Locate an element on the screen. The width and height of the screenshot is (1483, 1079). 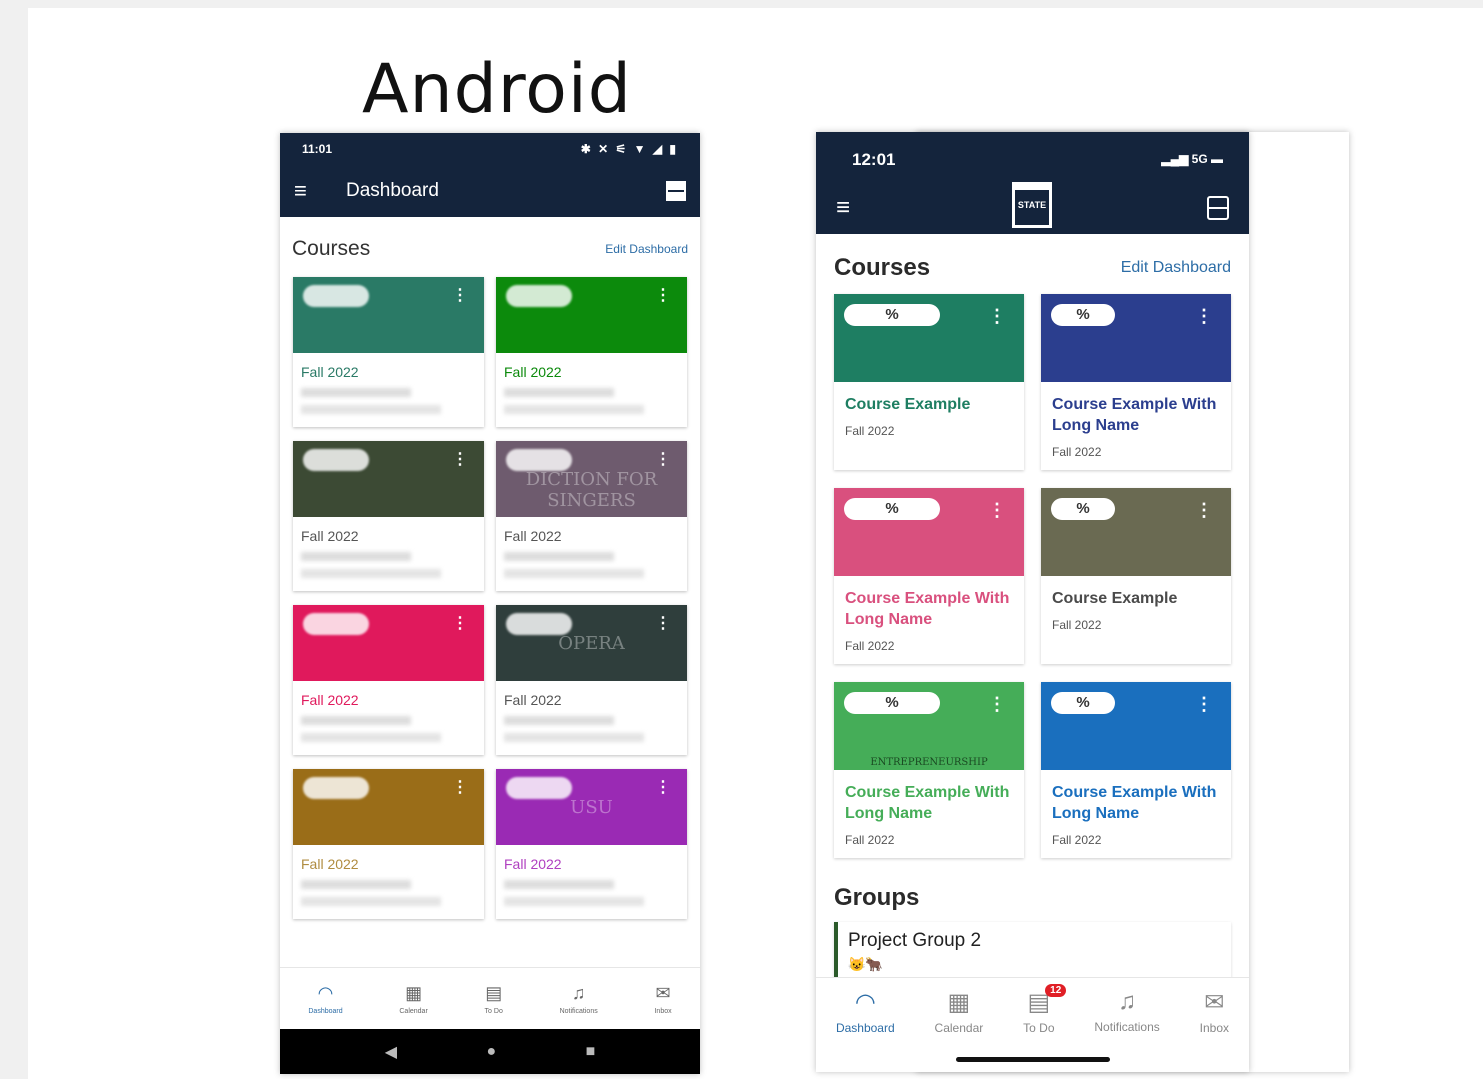
course-image-text: DICTION FOR SINGERS is located at coordinates (591, 490).